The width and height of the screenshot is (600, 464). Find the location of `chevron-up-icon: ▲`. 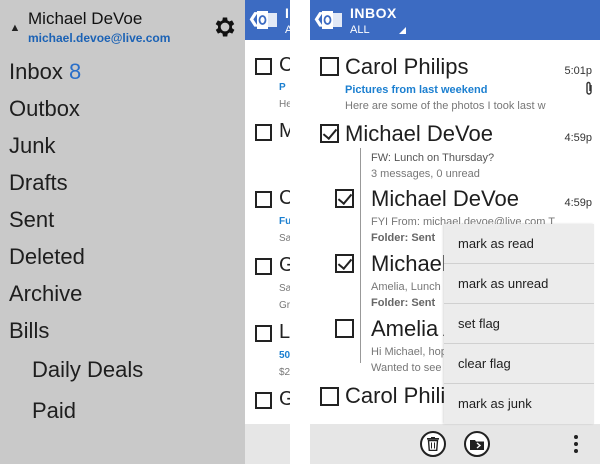

chevron-up-icon: ▲ is located at coordinates (15, 28).